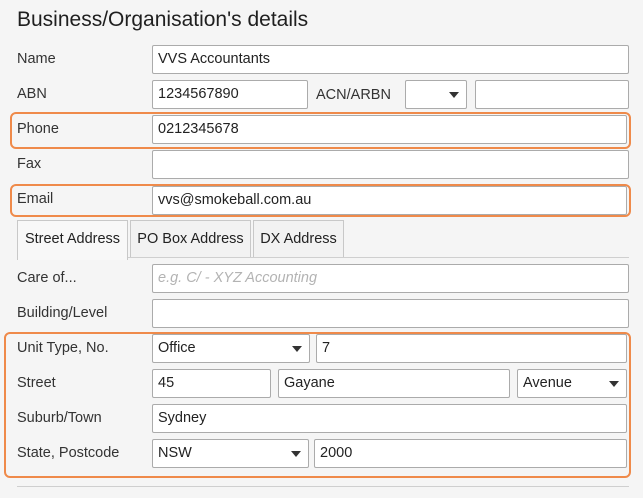 The image size is (643, 498). What do you see at coordinates (470, 453) in the screenshot?
I see `postcode-input: 2000` at bounding box center [470, 453].